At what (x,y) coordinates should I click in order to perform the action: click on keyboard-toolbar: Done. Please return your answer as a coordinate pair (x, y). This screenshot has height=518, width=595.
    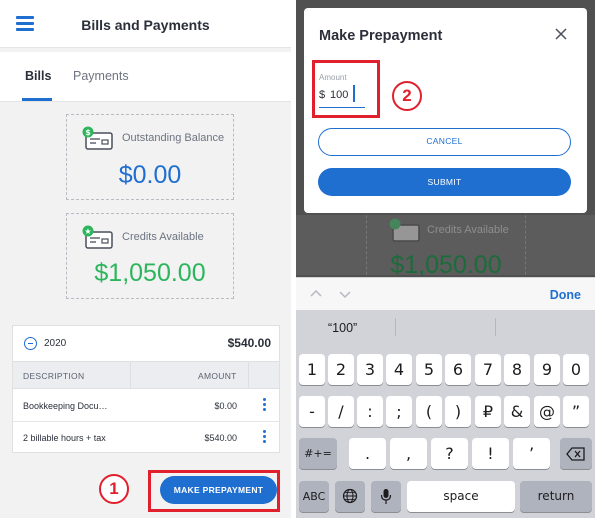
    Looking at the image, I should click on (445, 293).